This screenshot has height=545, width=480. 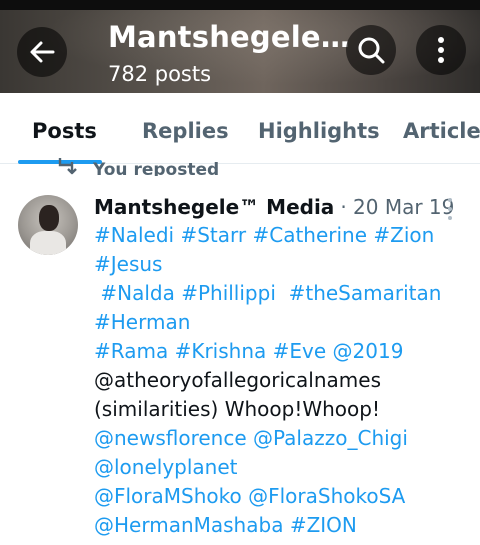 What do you see at coordinates (282, 293) in the screenshot?
I see `post-text` at bounding box center [282, 293].